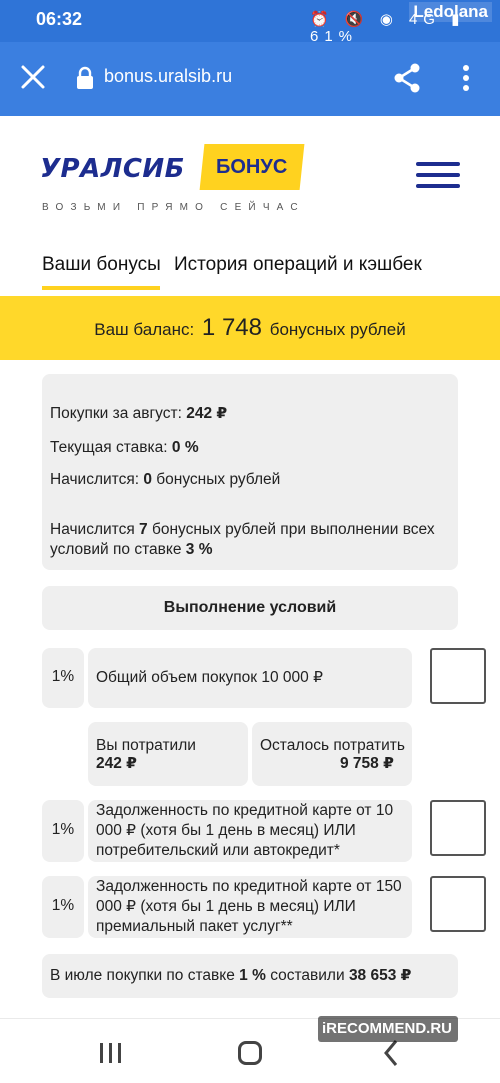 This screenshot has width=500, height=1083. What do you see at coordinates (111, 1053) in the screenshot?
I see `recent-apps-icon` at bounding box center [111, 1053].